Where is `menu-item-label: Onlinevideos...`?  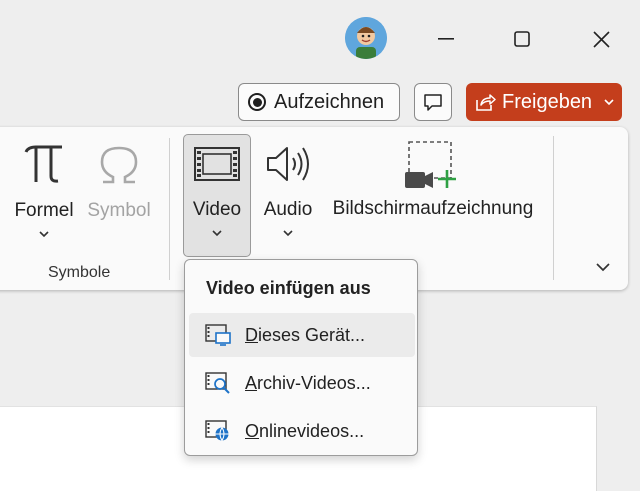 menu-item-label: Onlinevideos... is located at coordinates (305, 430).